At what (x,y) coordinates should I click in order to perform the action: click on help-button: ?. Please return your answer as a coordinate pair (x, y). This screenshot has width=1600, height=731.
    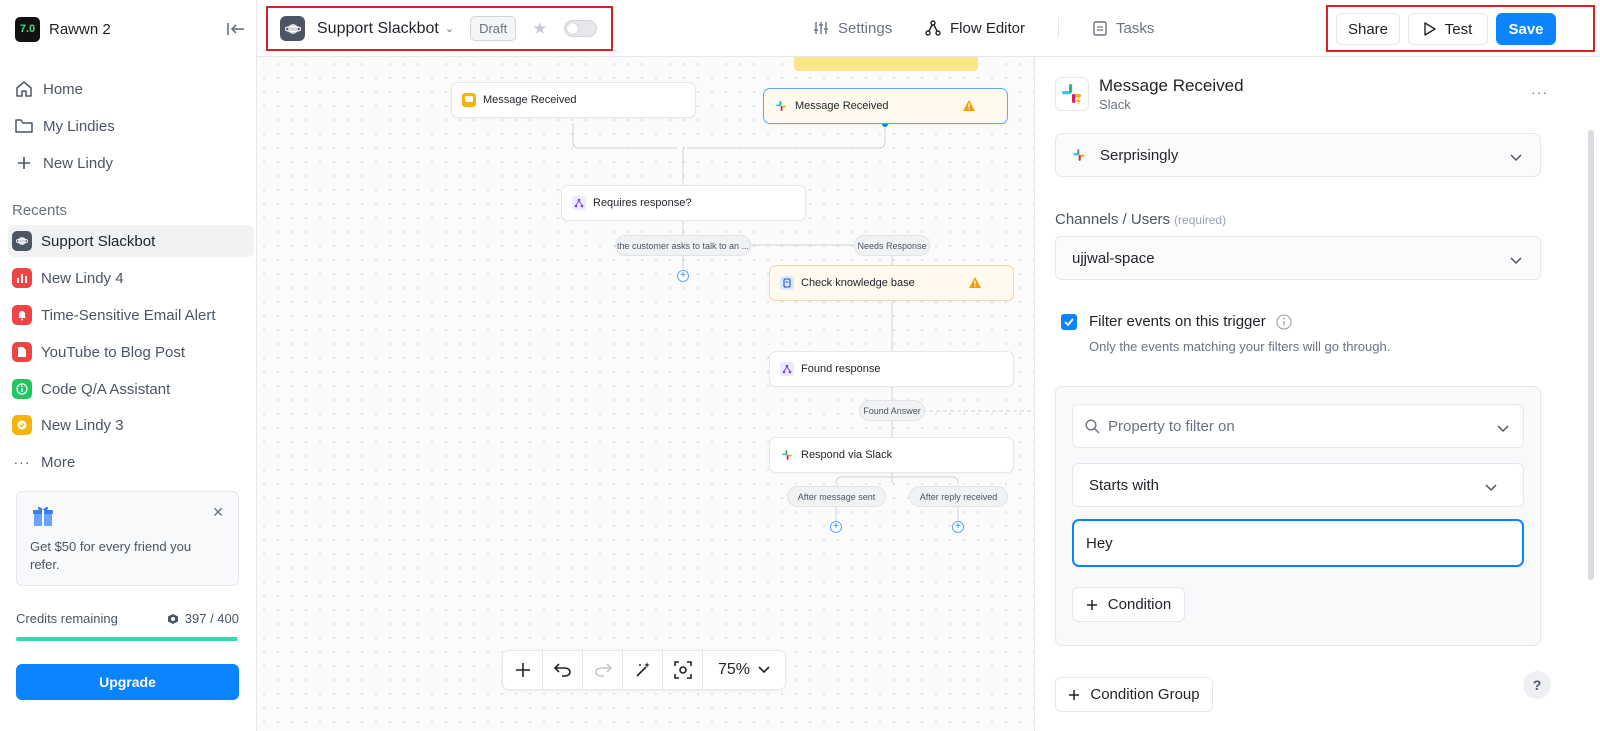
    Looking at the image, I should click on (1537, 685).